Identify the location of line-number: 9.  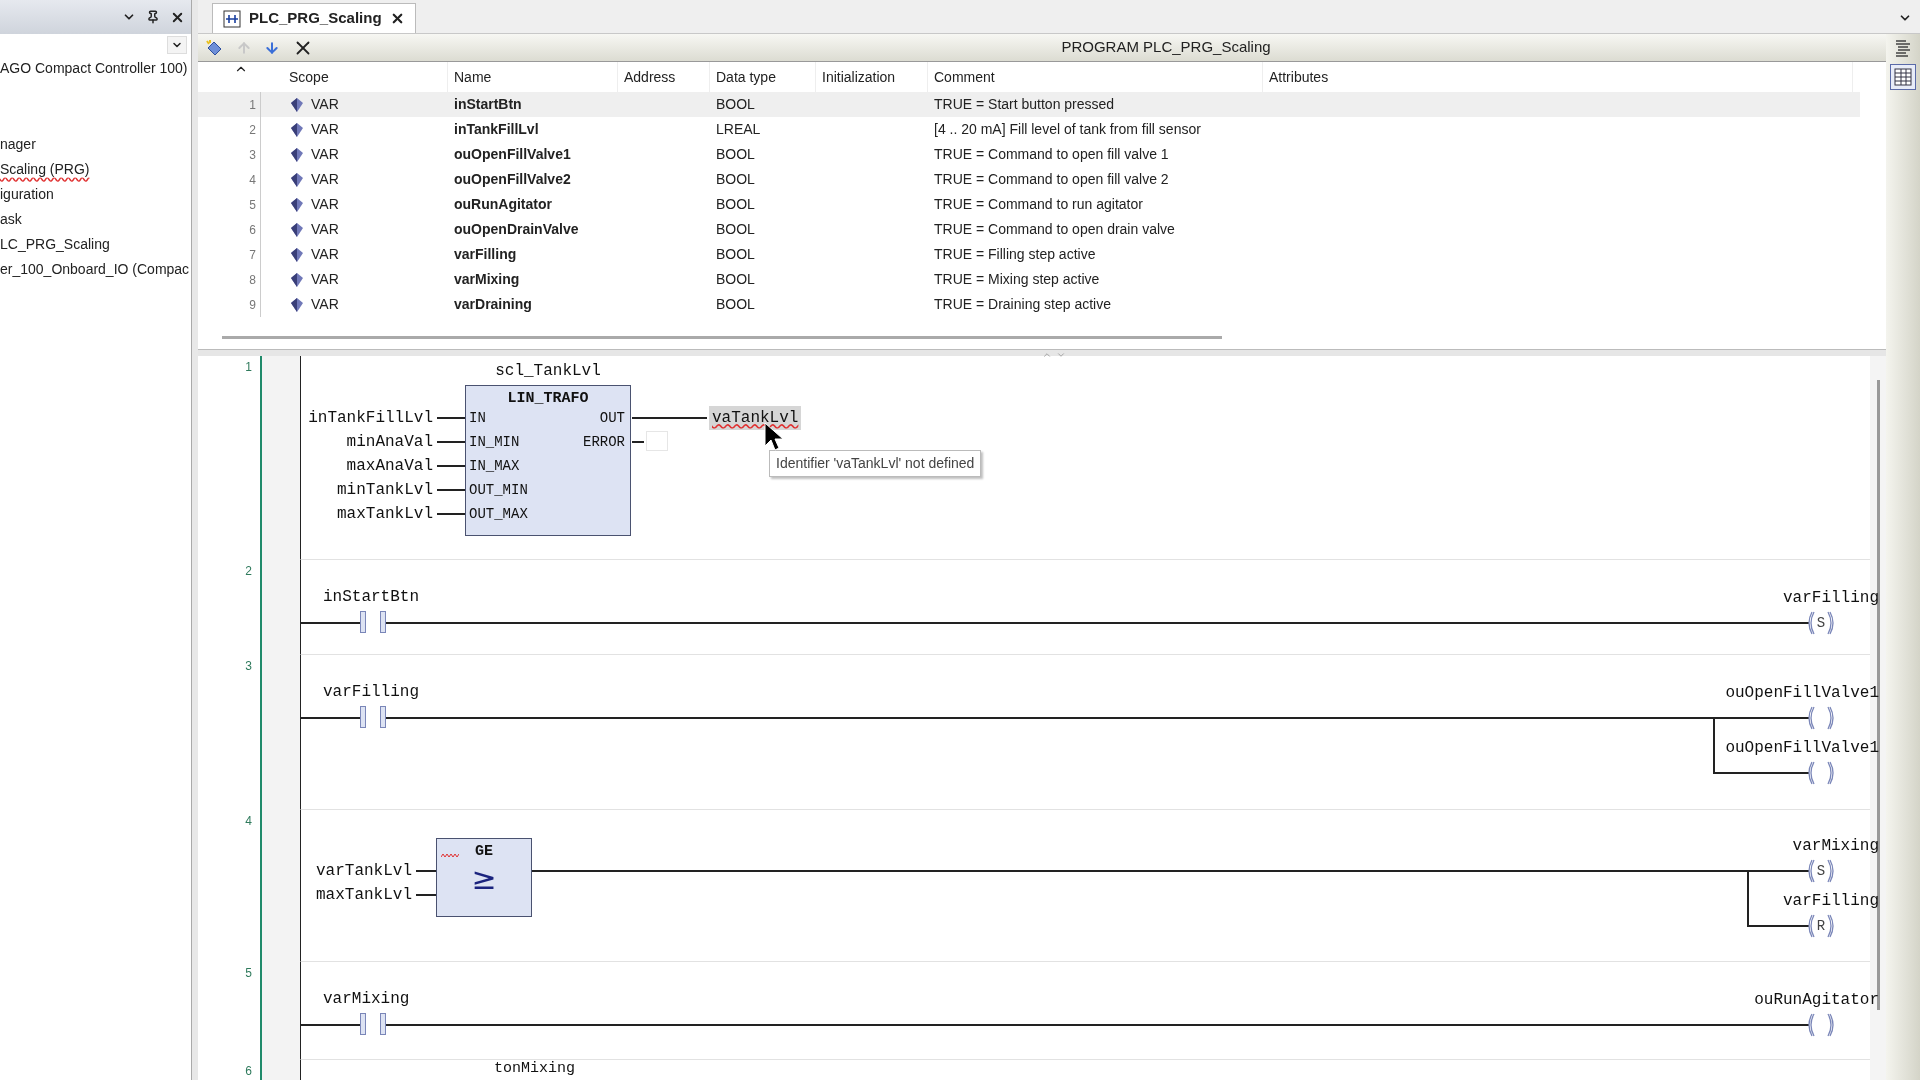
(252, 305).